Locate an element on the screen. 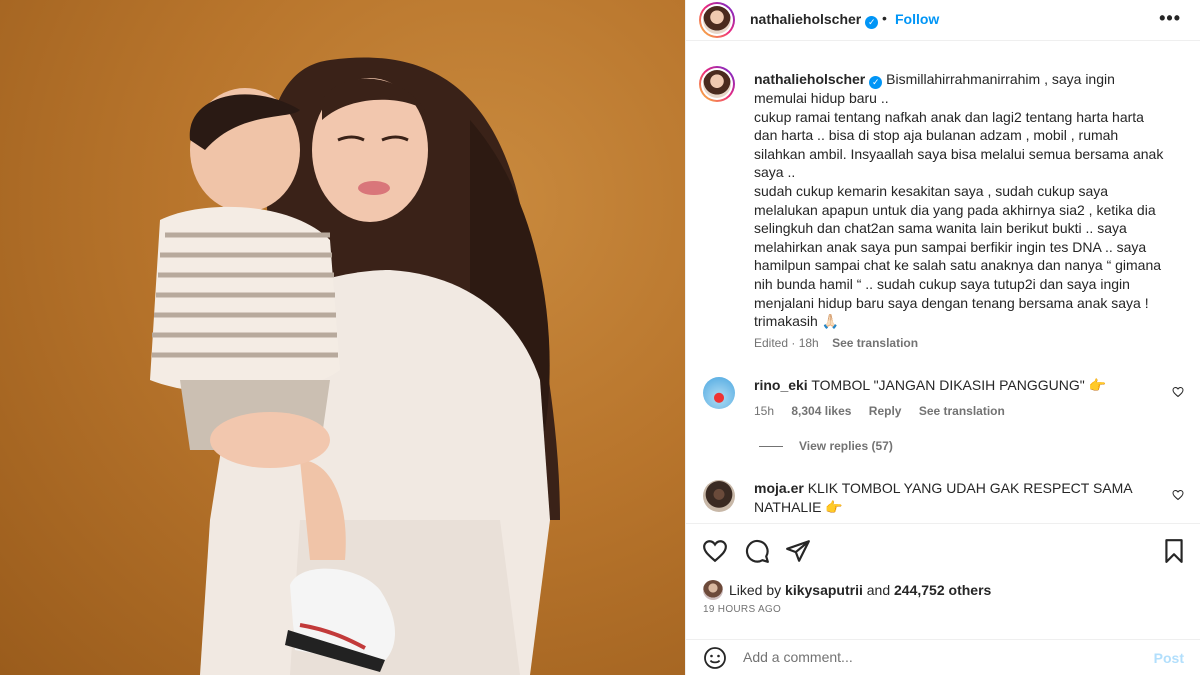 The height and width of the screenshot is (675, 1200). more-options-icon: ••• is located at coordinates (1170, 18).